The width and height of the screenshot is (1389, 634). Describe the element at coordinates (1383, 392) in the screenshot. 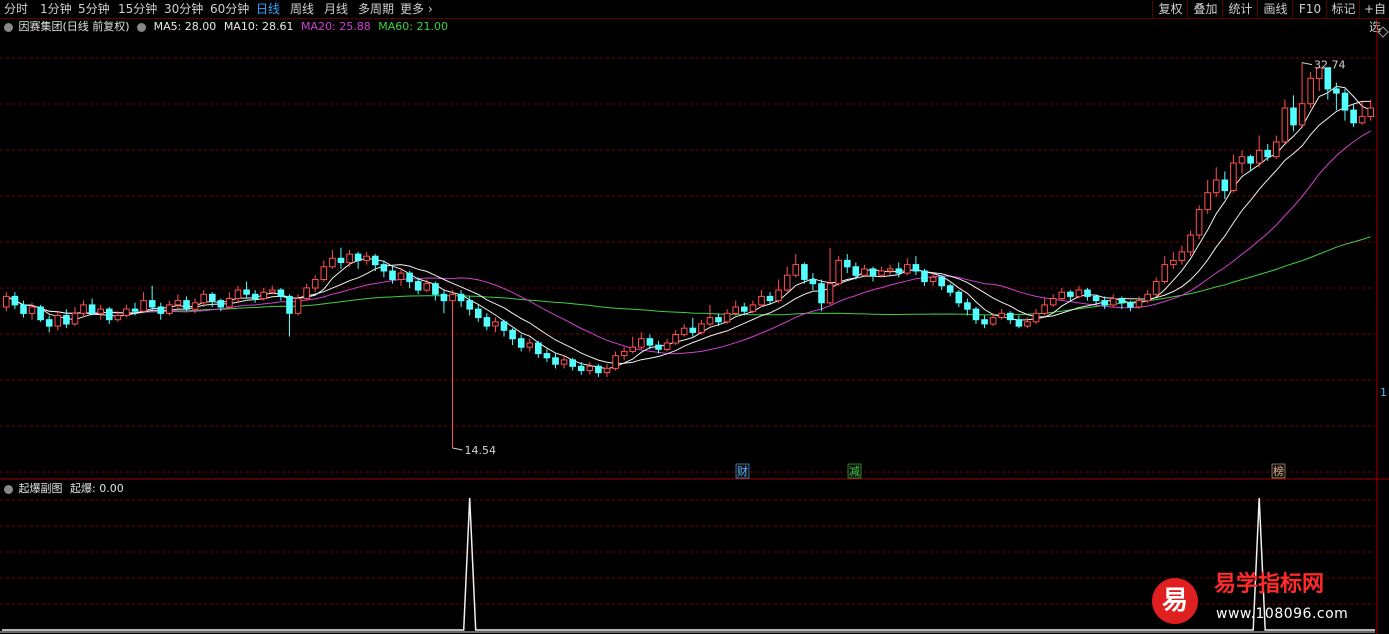

I see `right-marker: 1` at that location.